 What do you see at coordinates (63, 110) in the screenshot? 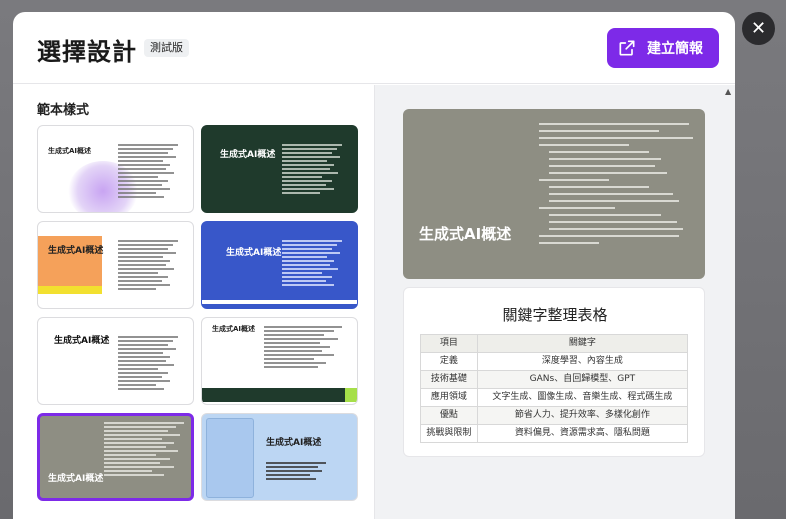
I see `section-label: 範本樣式` at bounding box center [63, 110].